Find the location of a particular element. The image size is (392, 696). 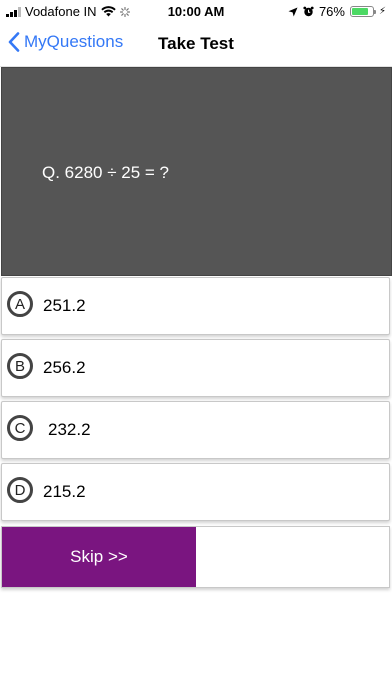

back-button: MyQuestions is located at coordinates (65, 42).